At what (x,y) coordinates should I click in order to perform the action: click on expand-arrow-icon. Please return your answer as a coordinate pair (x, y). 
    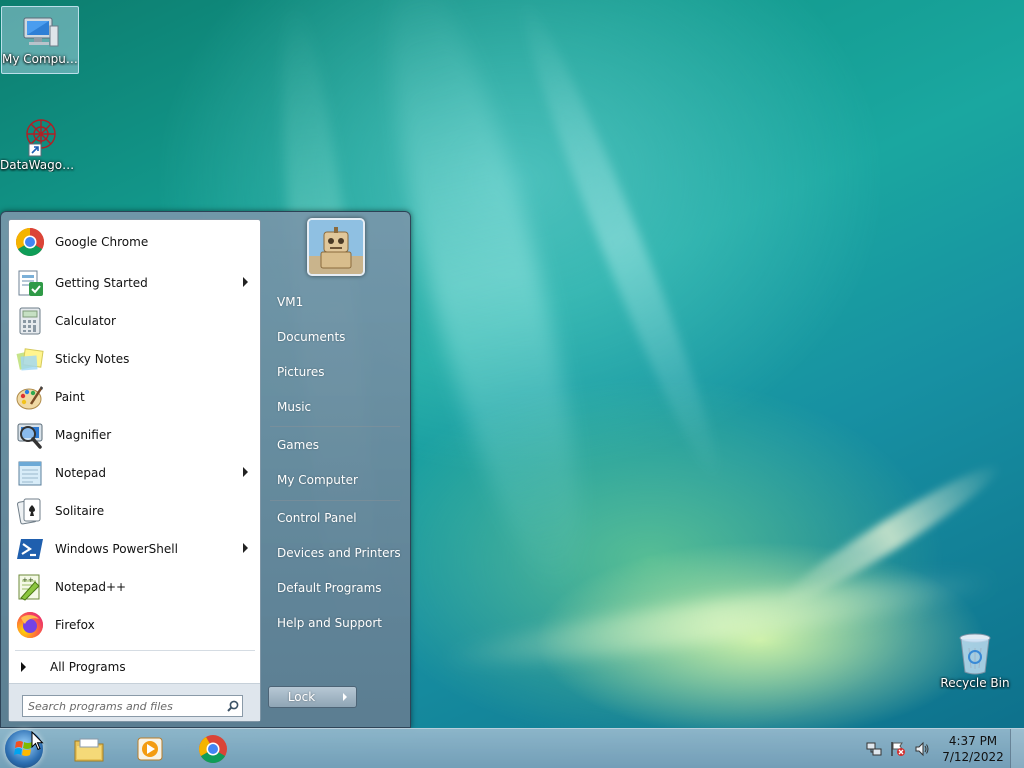
    Looking at the image, I should click on (23, 667).